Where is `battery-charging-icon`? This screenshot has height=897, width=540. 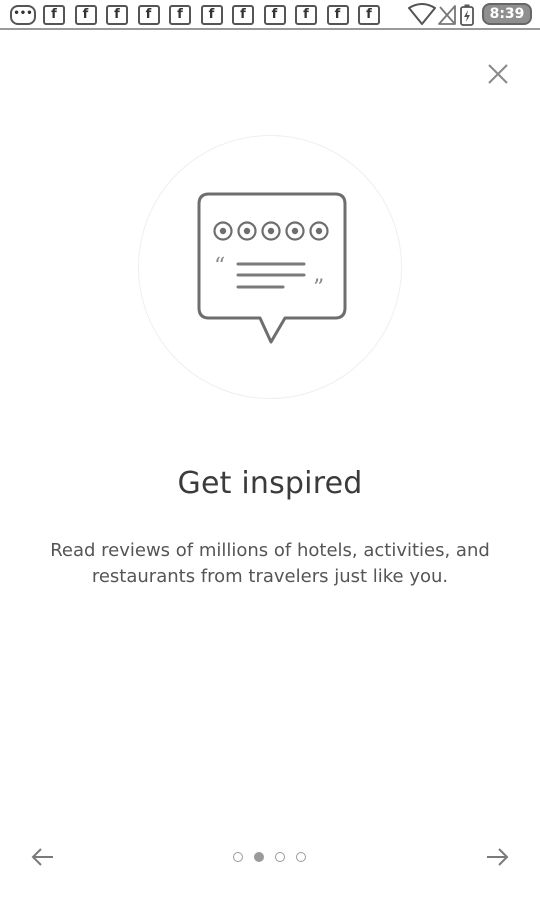 battery-charging-icon is located at coordinates (467, 15).